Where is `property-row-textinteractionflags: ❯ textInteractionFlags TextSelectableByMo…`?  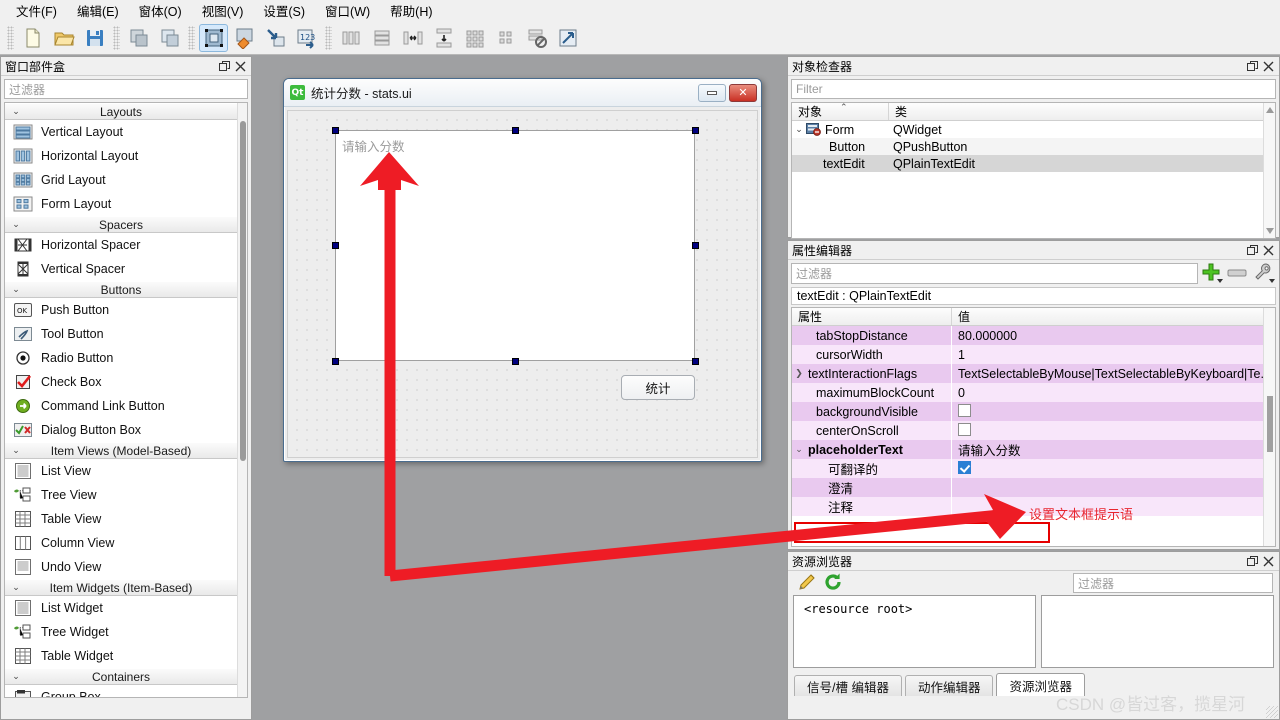 property-row-textinteractionflags: ❯ textInteractionFlags TextSelectableByMo… is located at coordinates (1033, 373).